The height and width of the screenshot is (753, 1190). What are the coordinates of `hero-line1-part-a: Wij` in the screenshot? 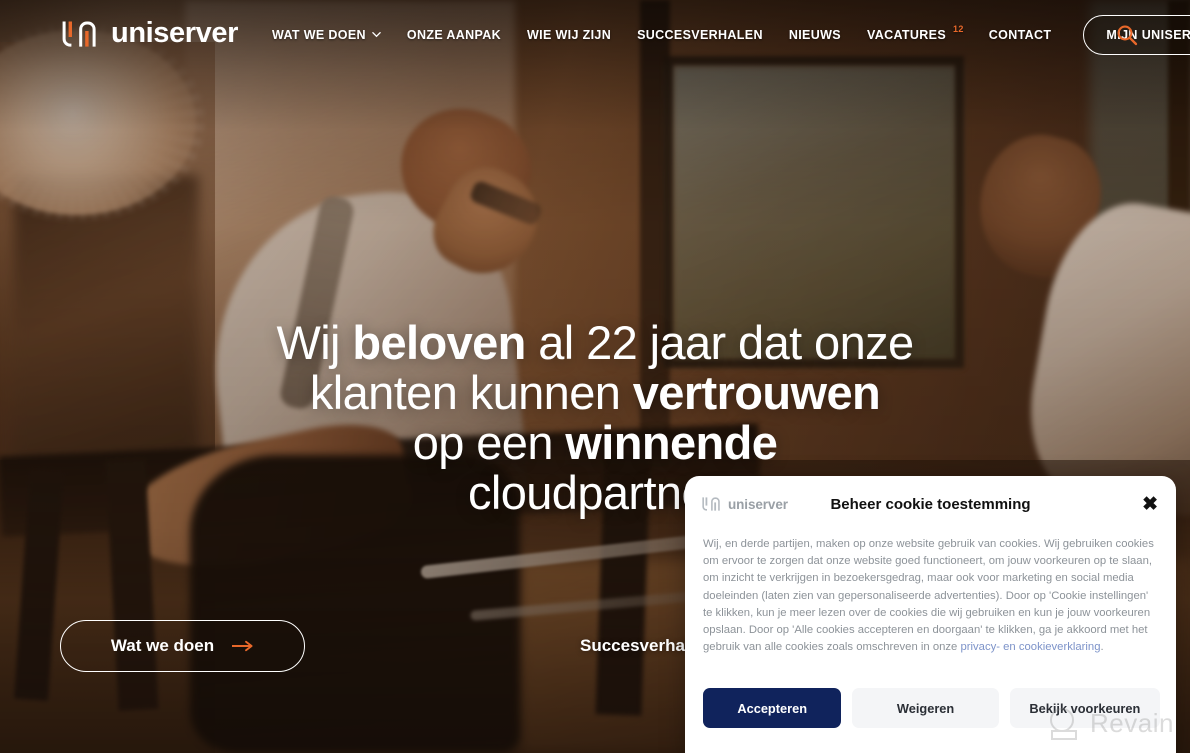 It's located at (314, 342).